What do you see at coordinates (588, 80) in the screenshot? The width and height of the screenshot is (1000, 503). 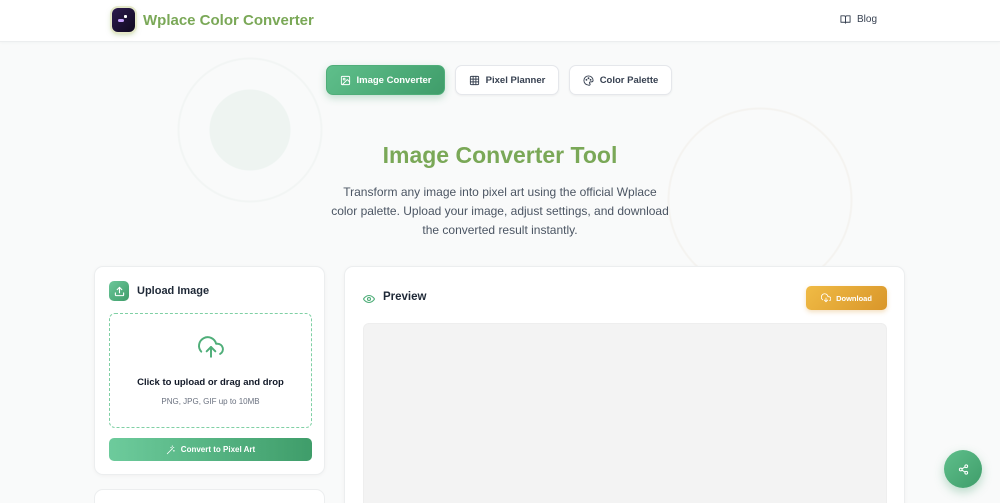 I see `palette-icon` at bounding box center [588, 80].